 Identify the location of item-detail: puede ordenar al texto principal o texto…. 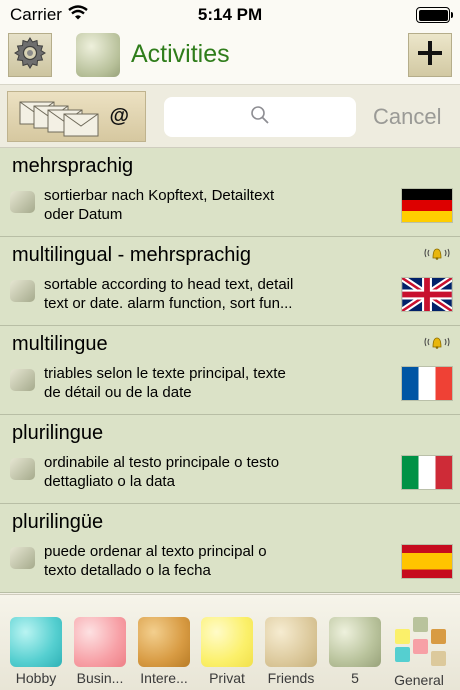
(194, 561).